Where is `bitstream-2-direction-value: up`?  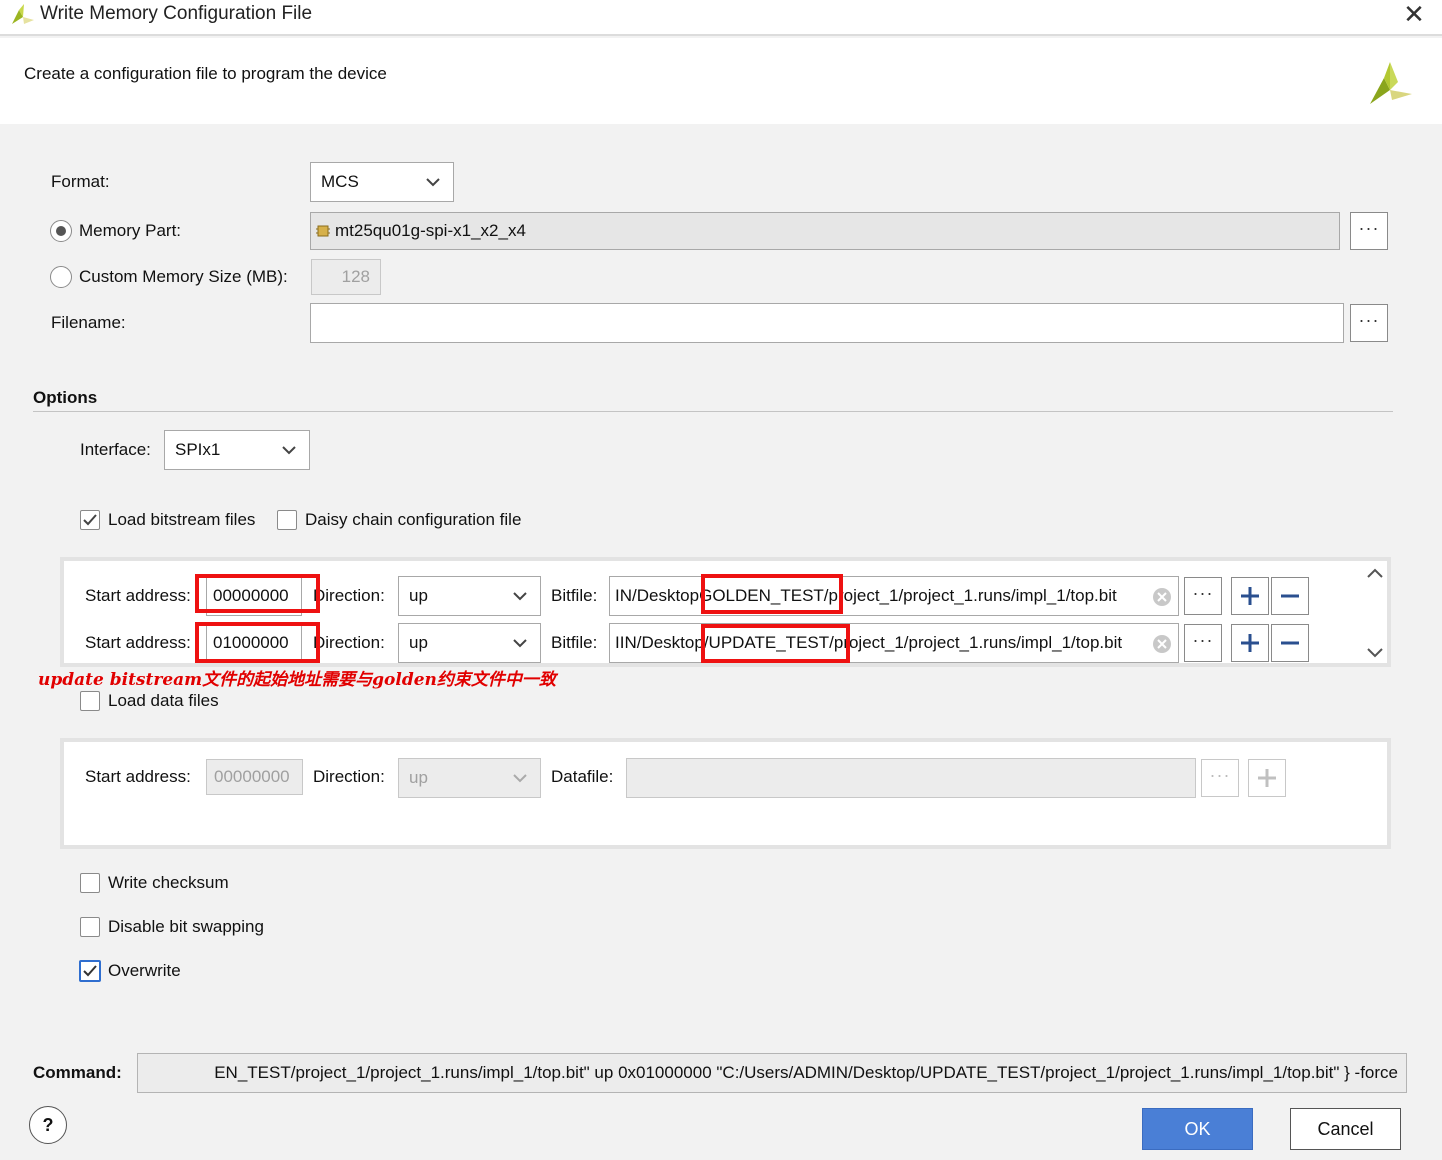
bitstream-2-direction-value: up is located at coordinates (418, 642).